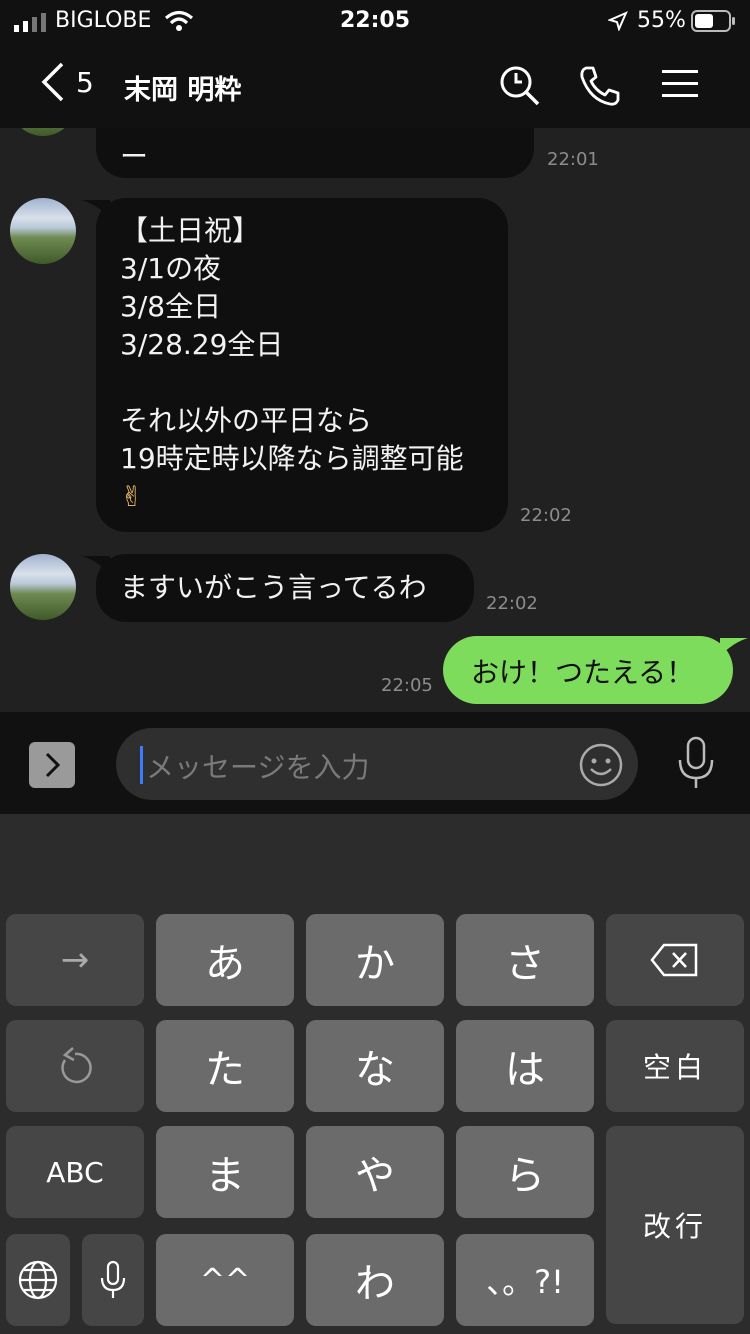 The width and height of the screenshot is (750, 1334). Describe the element at coordinates (273, 587) in the screenshot. I see `message-text: ますいがこう言ってるわ` at that location.